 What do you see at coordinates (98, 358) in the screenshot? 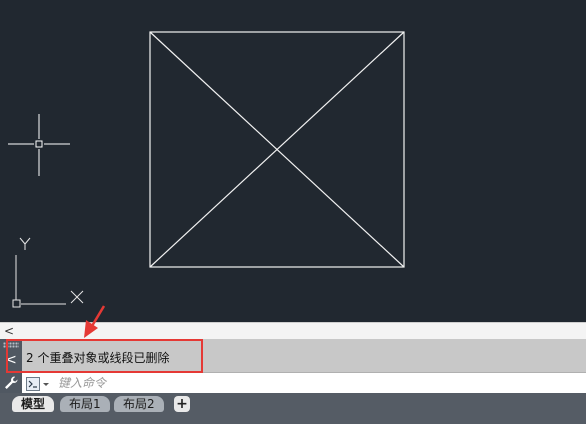
I see `command-message: 2 个重叠对象或线段已删除` at bounding box center [98, 358].